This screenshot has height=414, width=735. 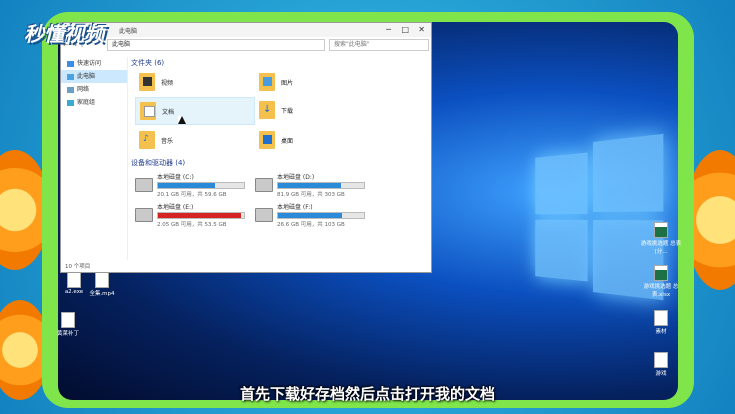 I want to click on documents-folder-icon, so click(x=148, y=111).